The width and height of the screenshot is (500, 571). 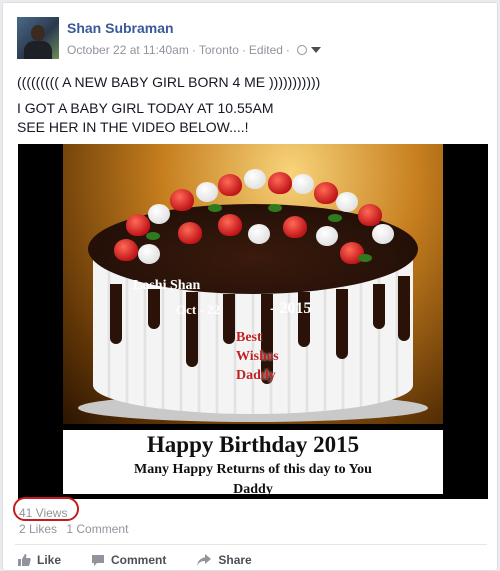 I want to click on divider, so click(x=251, y=544).